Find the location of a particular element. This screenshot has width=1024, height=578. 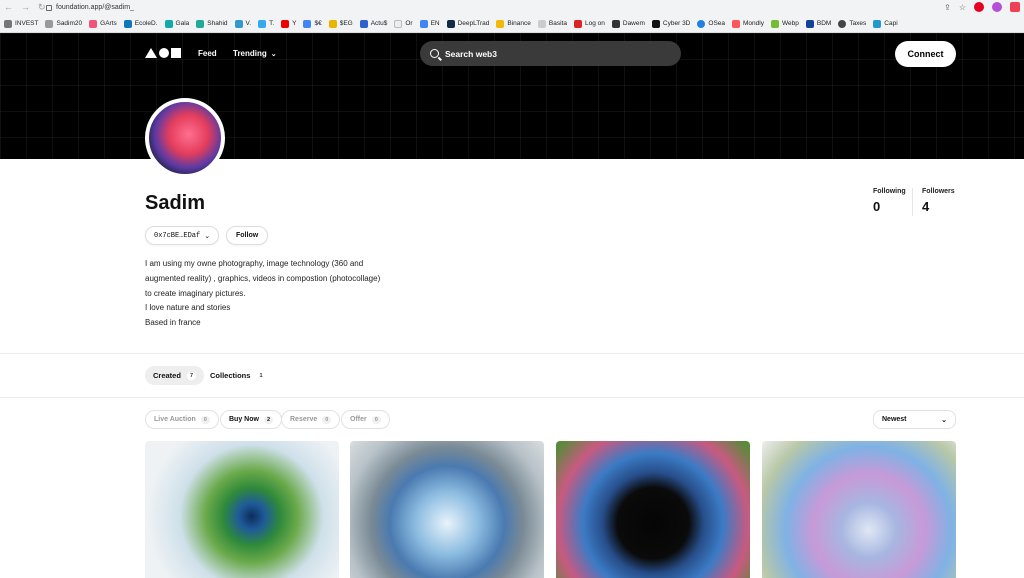

followers-stat: Followers 4 is located at coordinates (938, 201).